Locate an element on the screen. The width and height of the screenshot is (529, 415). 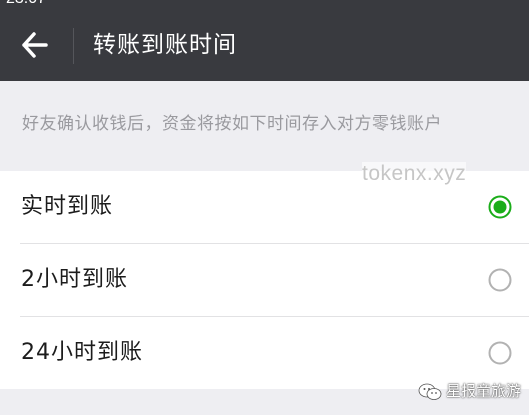
option-label: 24小时到账 is located at coordinates (82, 352).